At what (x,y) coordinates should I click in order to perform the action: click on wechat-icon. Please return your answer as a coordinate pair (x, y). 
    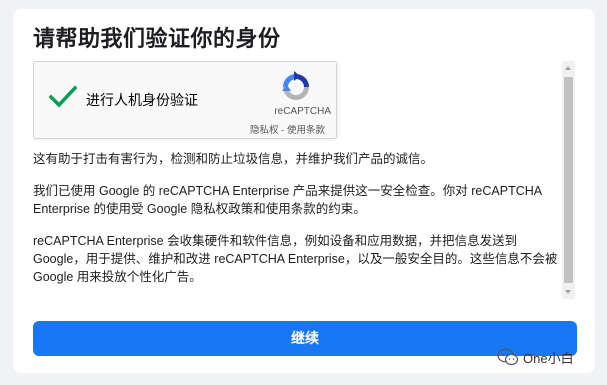
    Looking at the image, I should click on (508, 357).